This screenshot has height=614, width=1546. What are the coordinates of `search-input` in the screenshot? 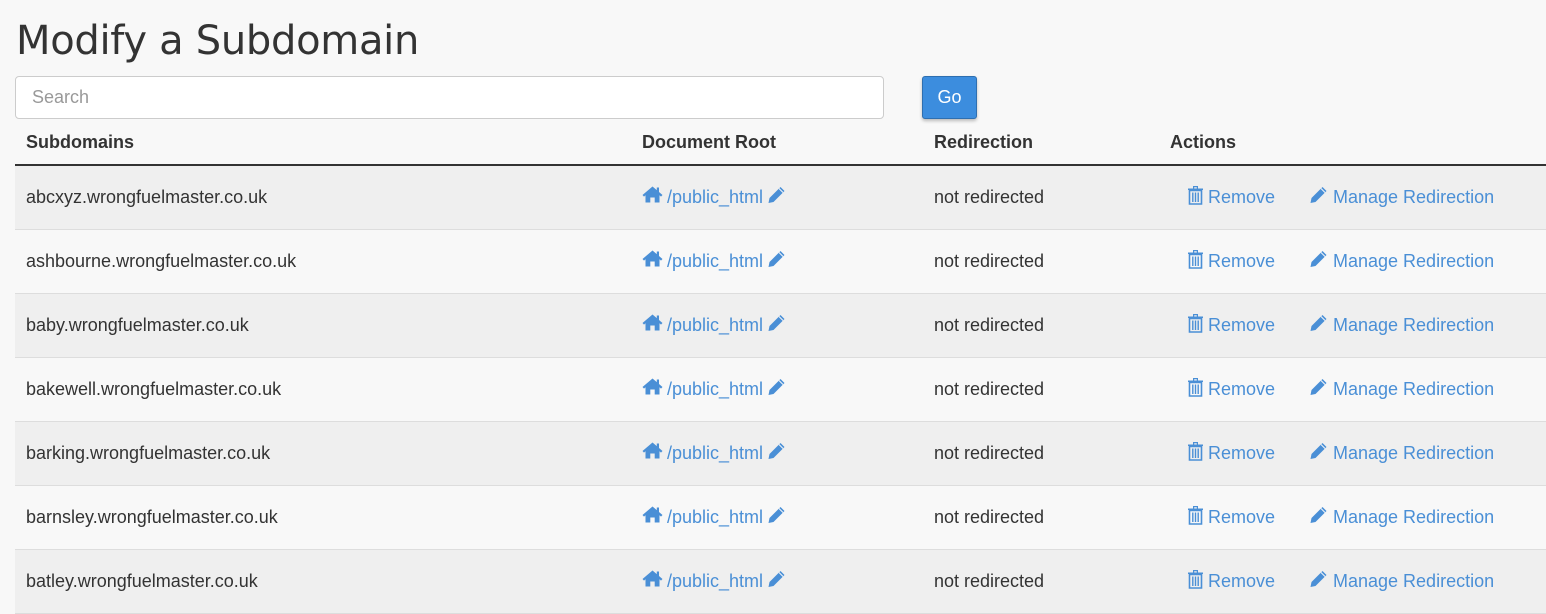 It's located at (449, 97).